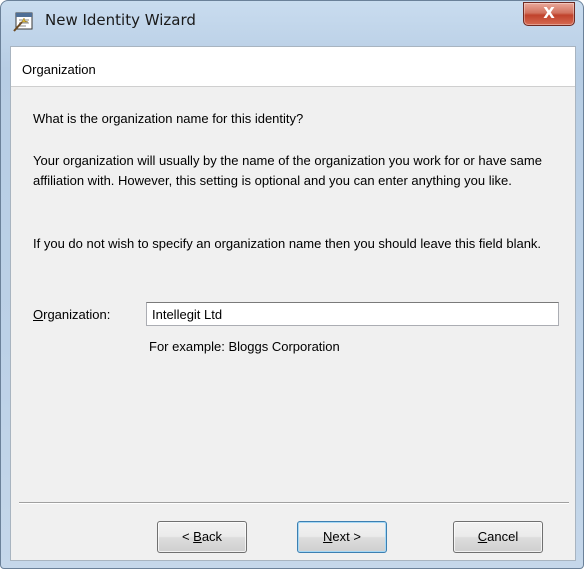 This screenshot has height=569, width=584. What do you see at coordinates (292, 20) in the screenshot?
I see `title-bar: New Identity Wizard X` at bounding box center [292, 20].